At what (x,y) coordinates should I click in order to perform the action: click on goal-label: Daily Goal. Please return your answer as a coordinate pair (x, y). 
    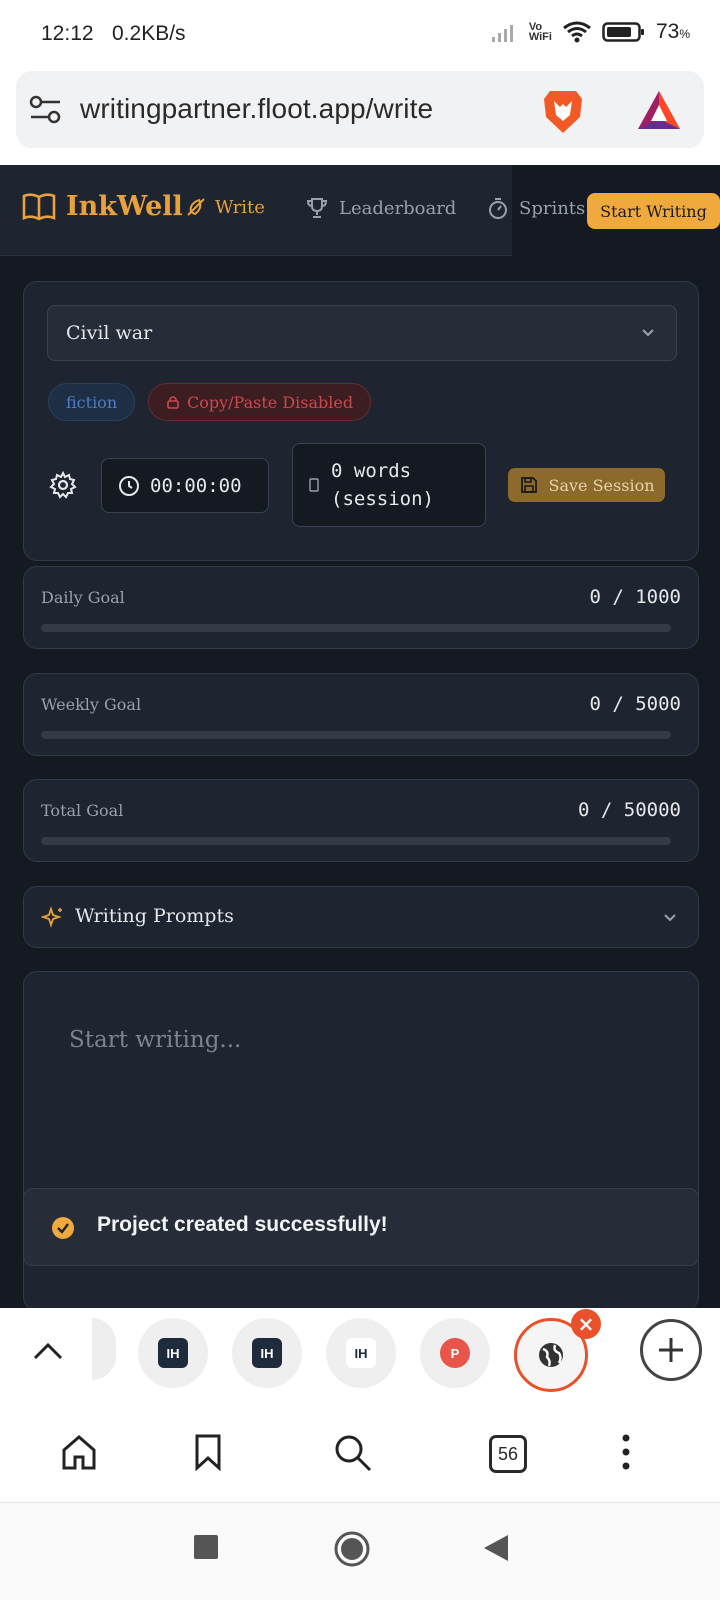
    Looking at the image, I should click on (83, 597).